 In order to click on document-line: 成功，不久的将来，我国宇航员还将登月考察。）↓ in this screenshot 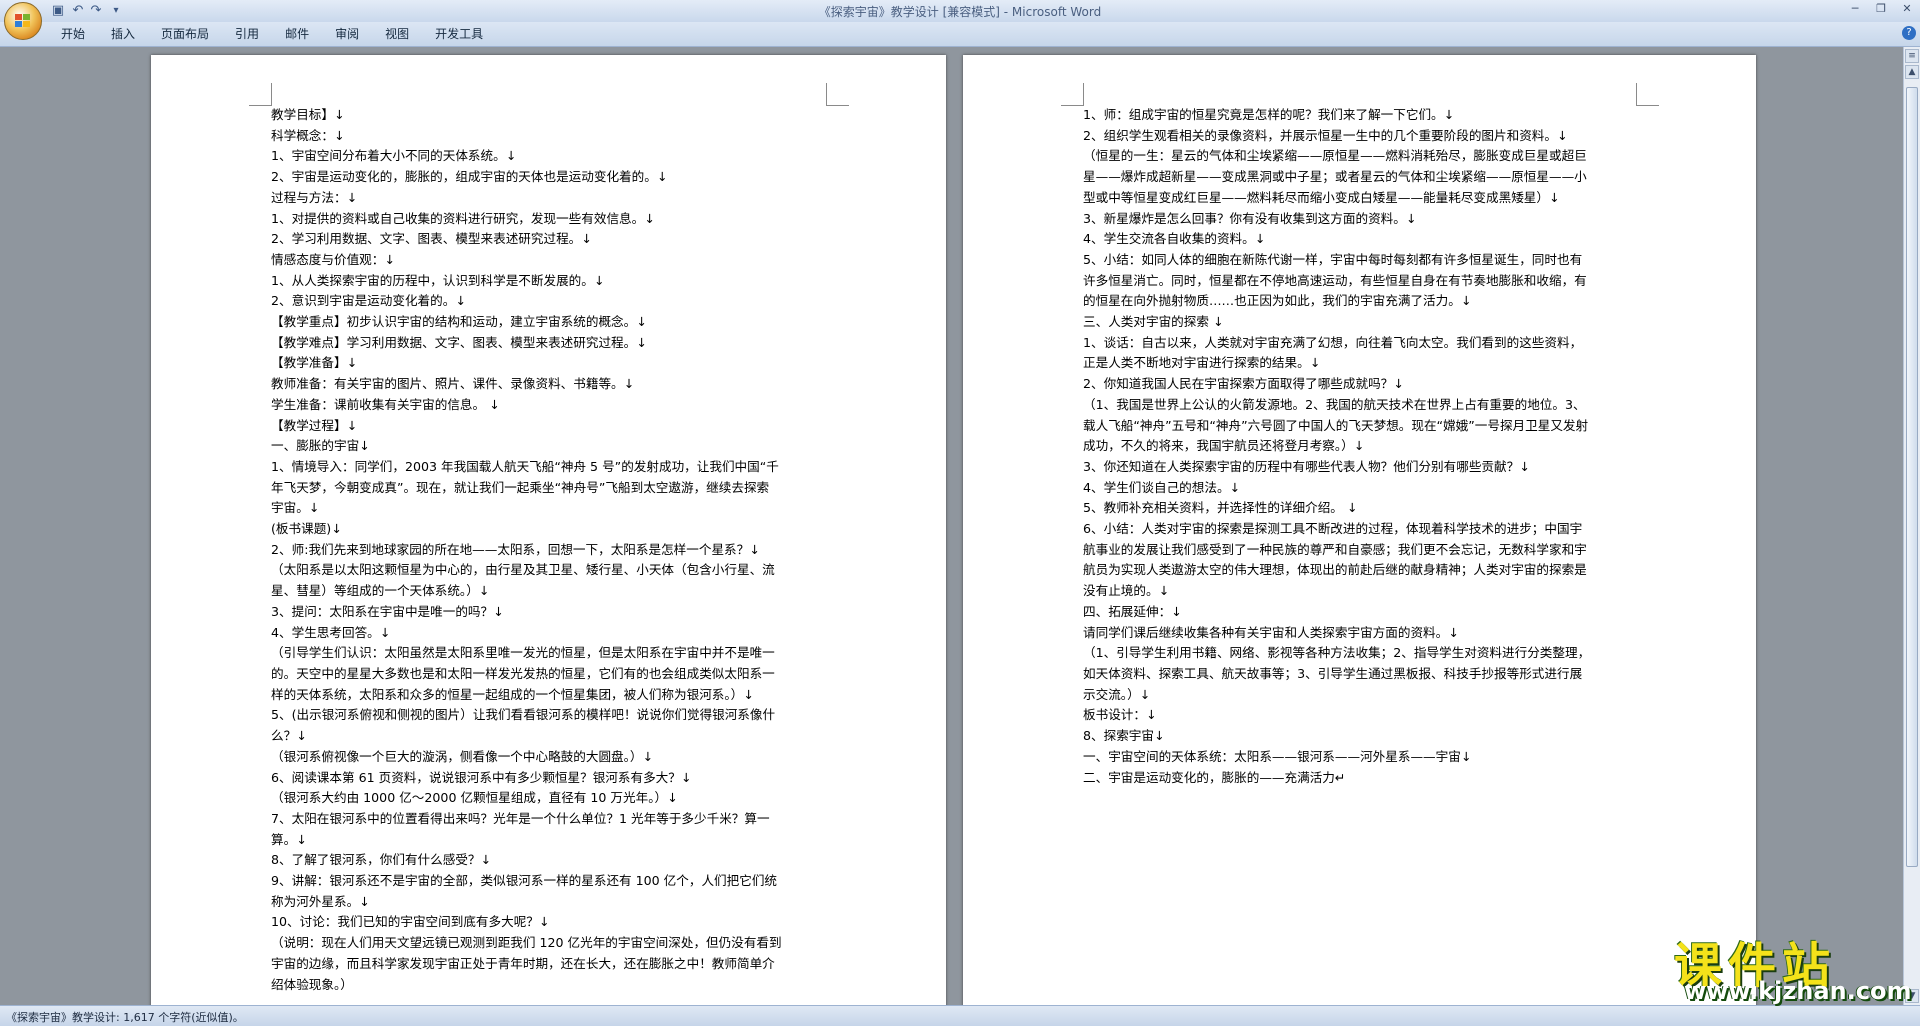, I will do `click(1224, 446)`.